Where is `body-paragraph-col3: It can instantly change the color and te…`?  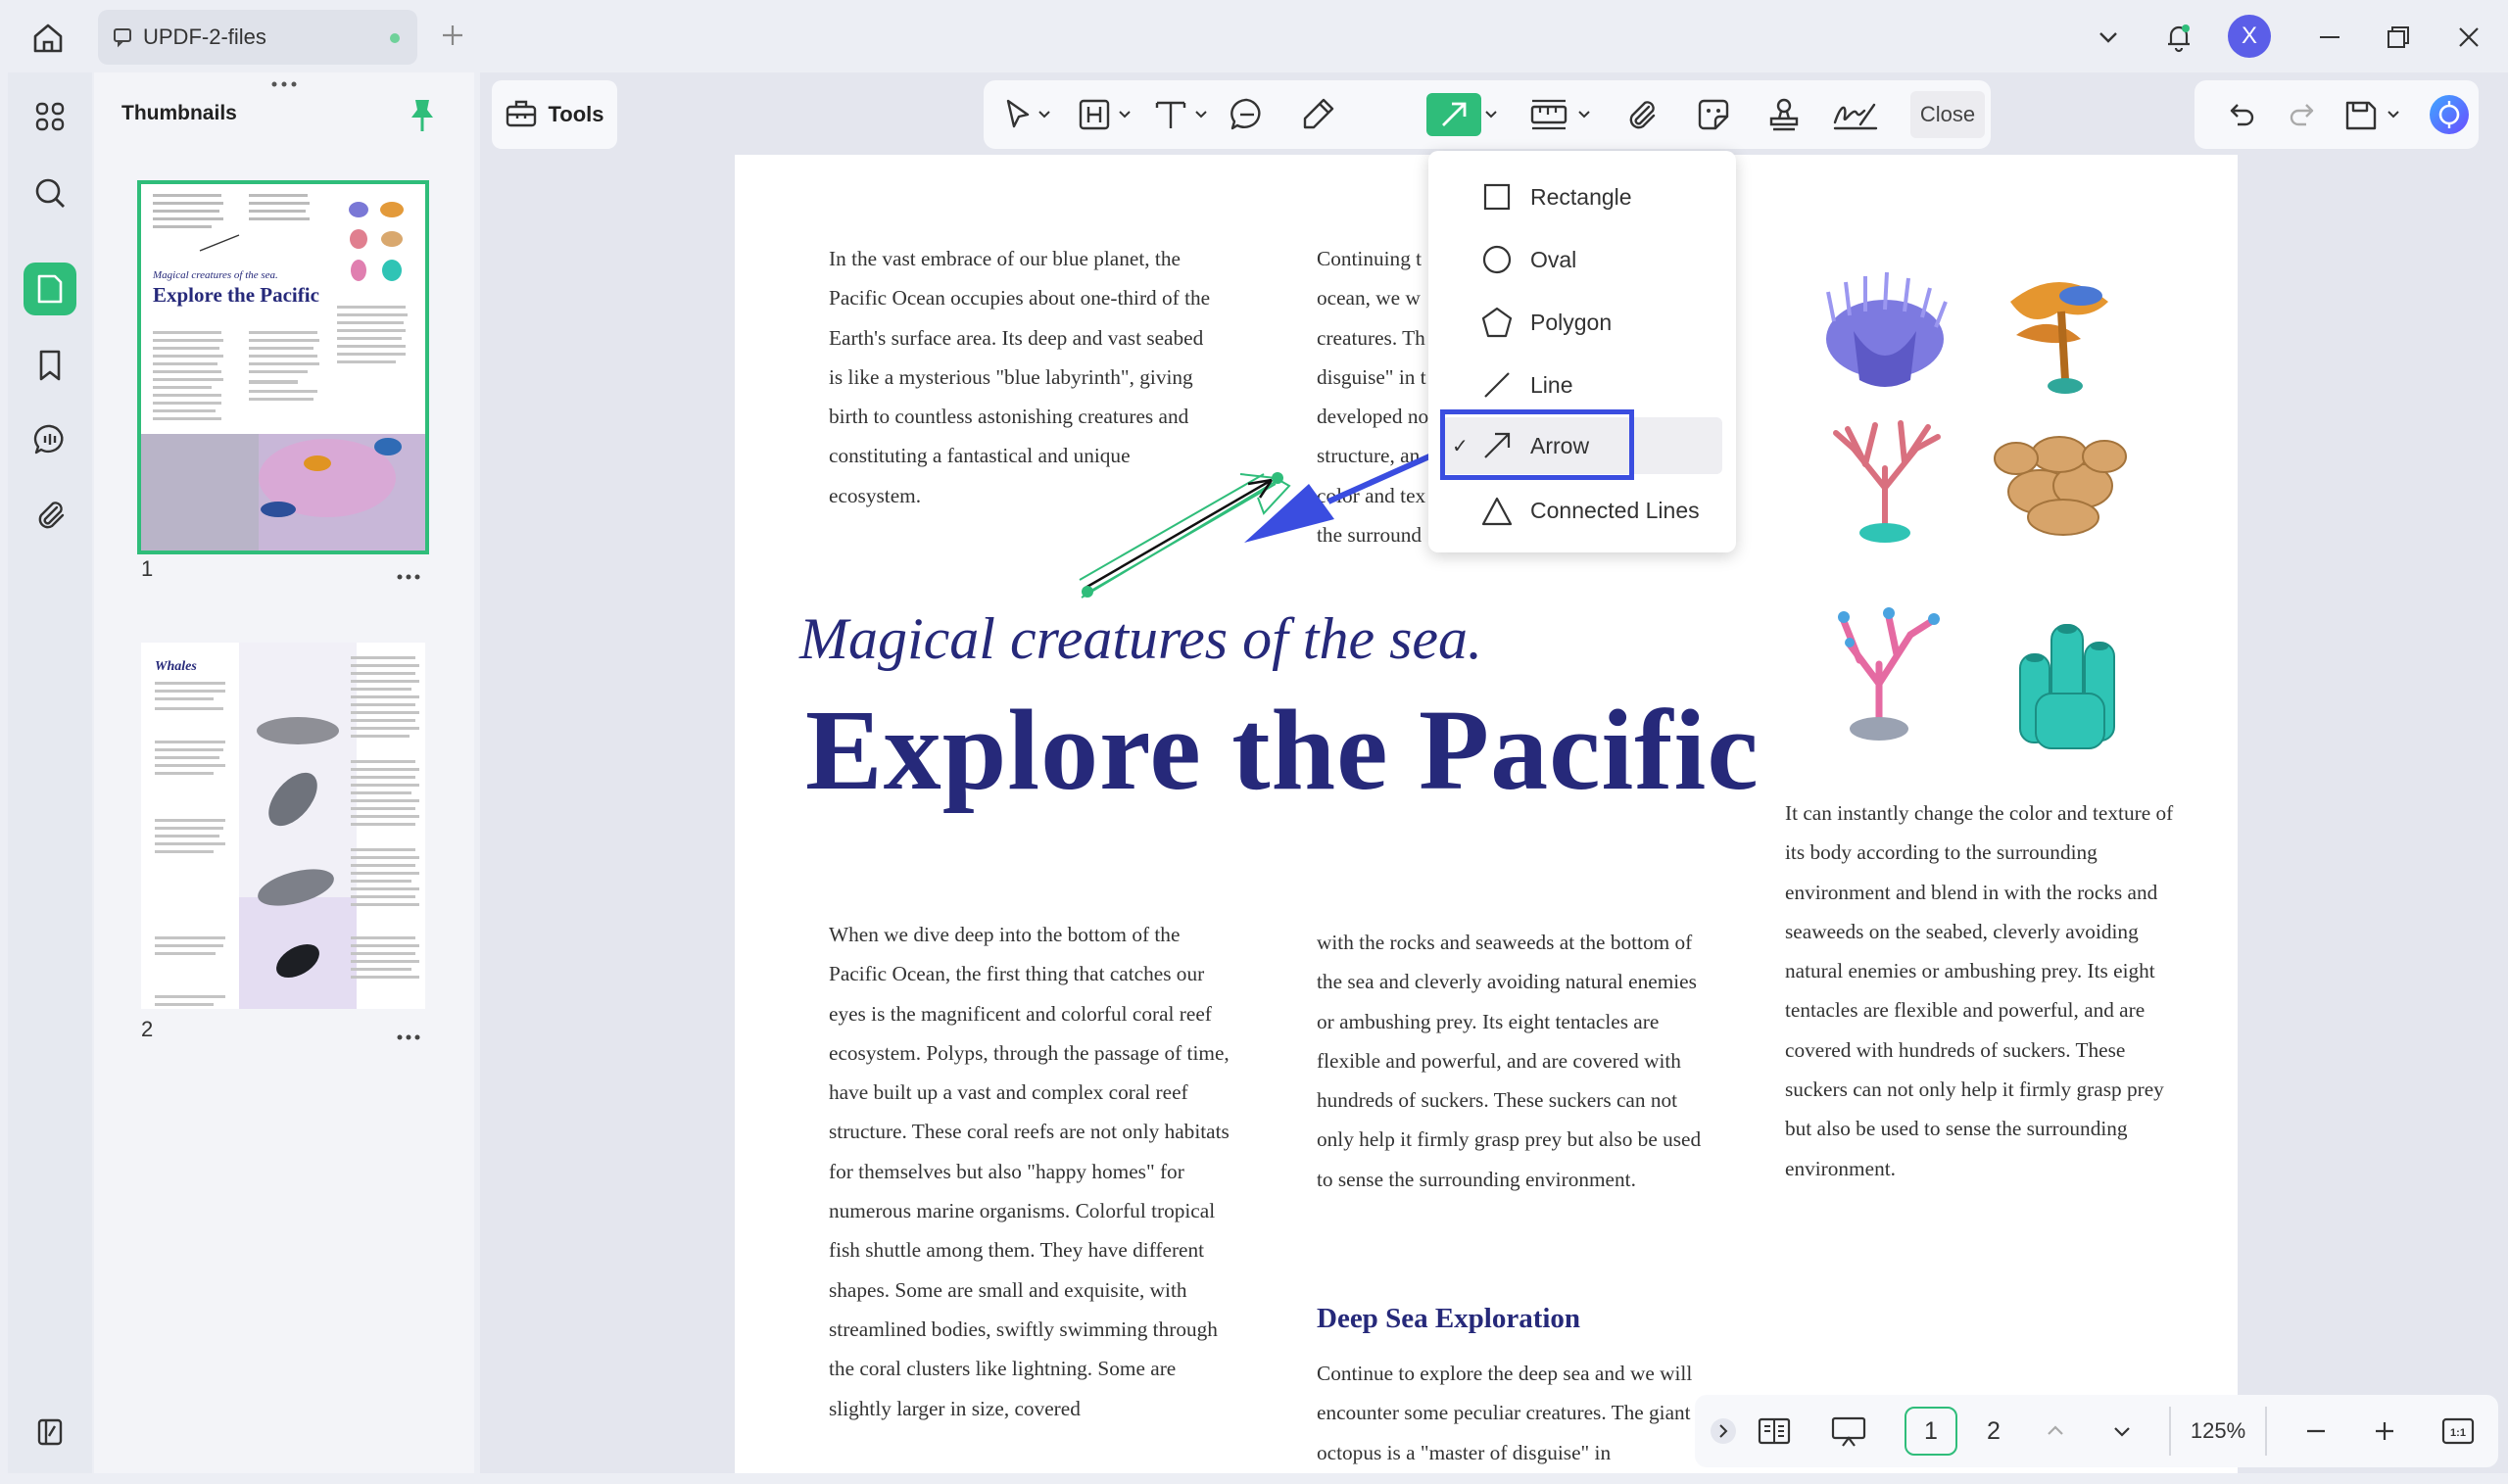
body-paragraph-col3: It can instantly change the color and te… is located at coordinates (1979, 990).